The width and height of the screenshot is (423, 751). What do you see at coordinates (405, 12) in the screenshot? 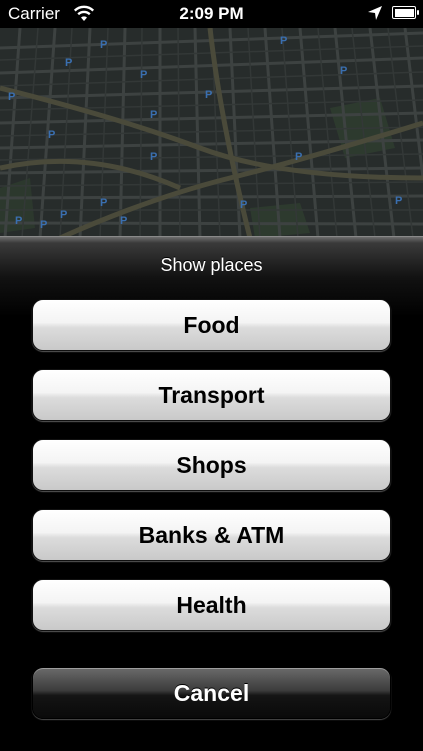
I see `battery-icon` at bounding box center [405, 12].